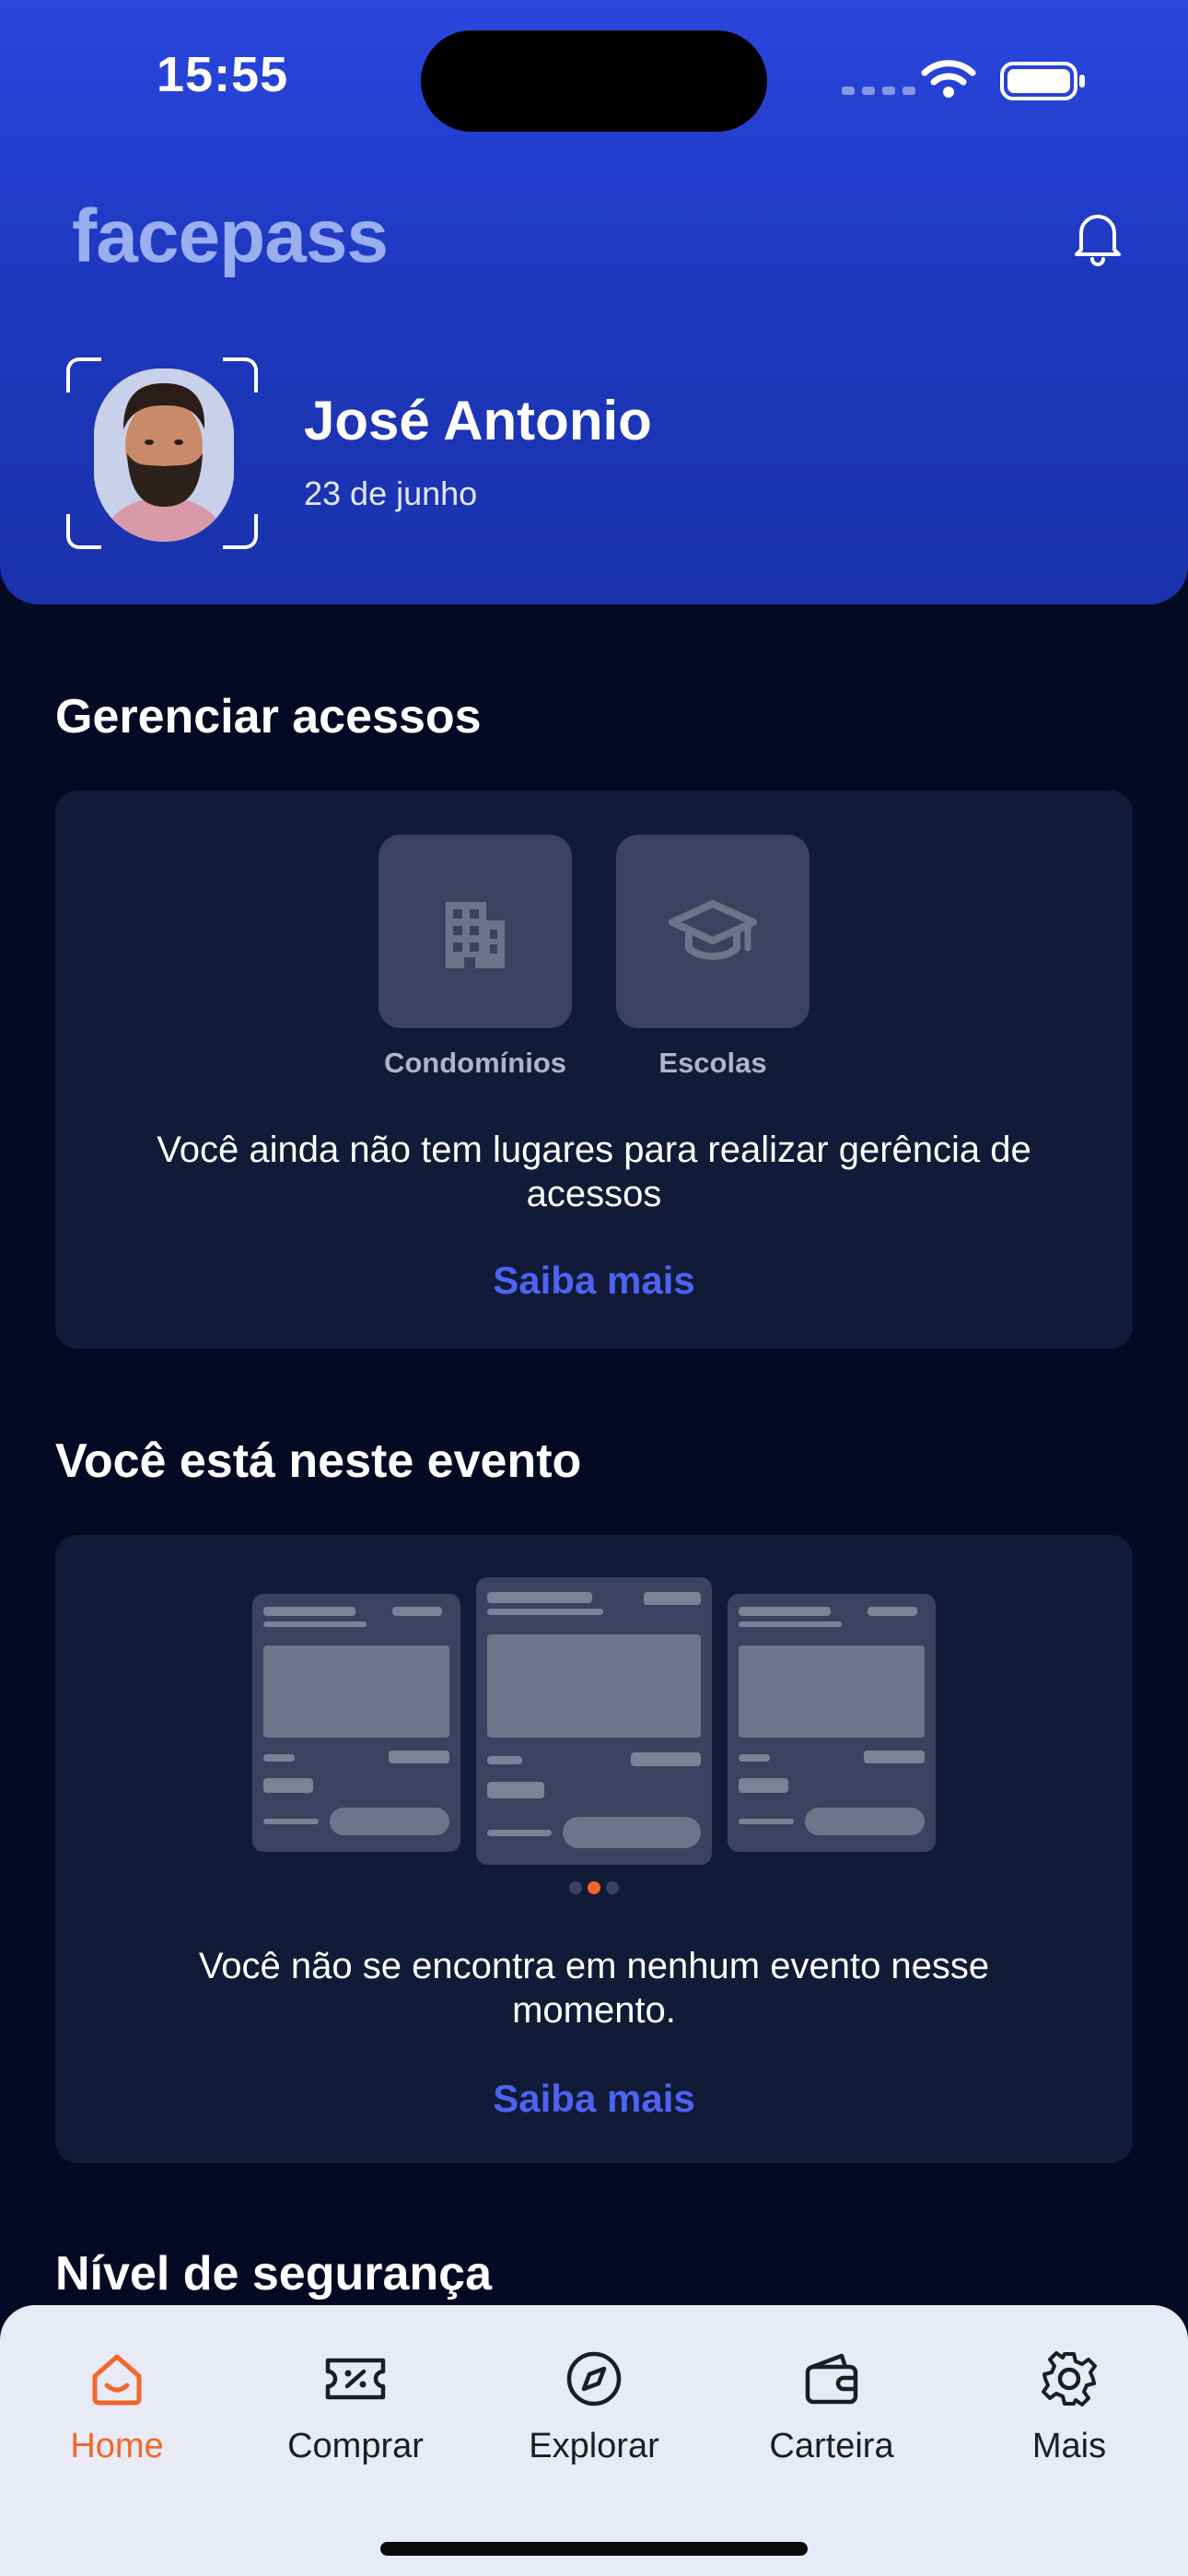 The image size is (1188, 2576). What do you see at coordinates (594, 1721) in the screenshot?
I see `ticket-preview-center` at bounding box center [594, 1721].